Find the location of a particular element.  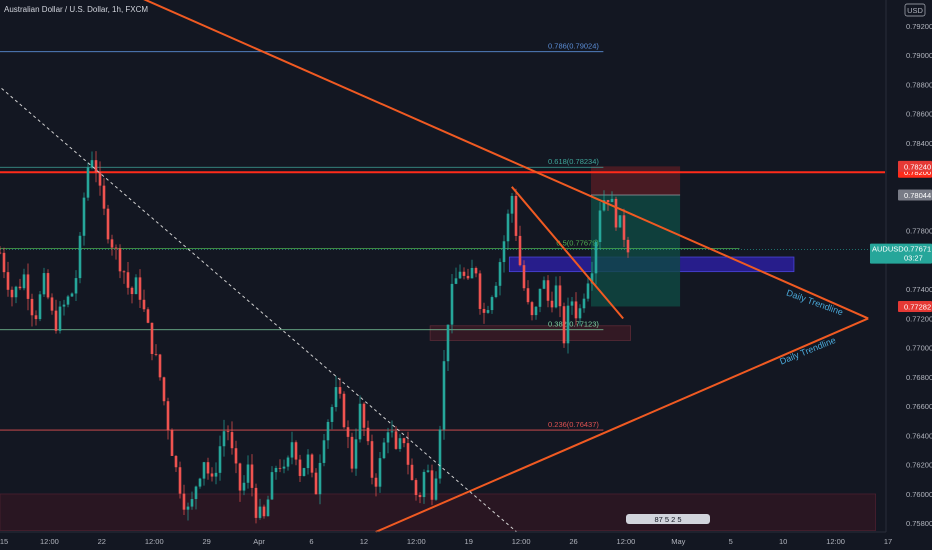

currency-label: USD is located at coordinates (915, 10).